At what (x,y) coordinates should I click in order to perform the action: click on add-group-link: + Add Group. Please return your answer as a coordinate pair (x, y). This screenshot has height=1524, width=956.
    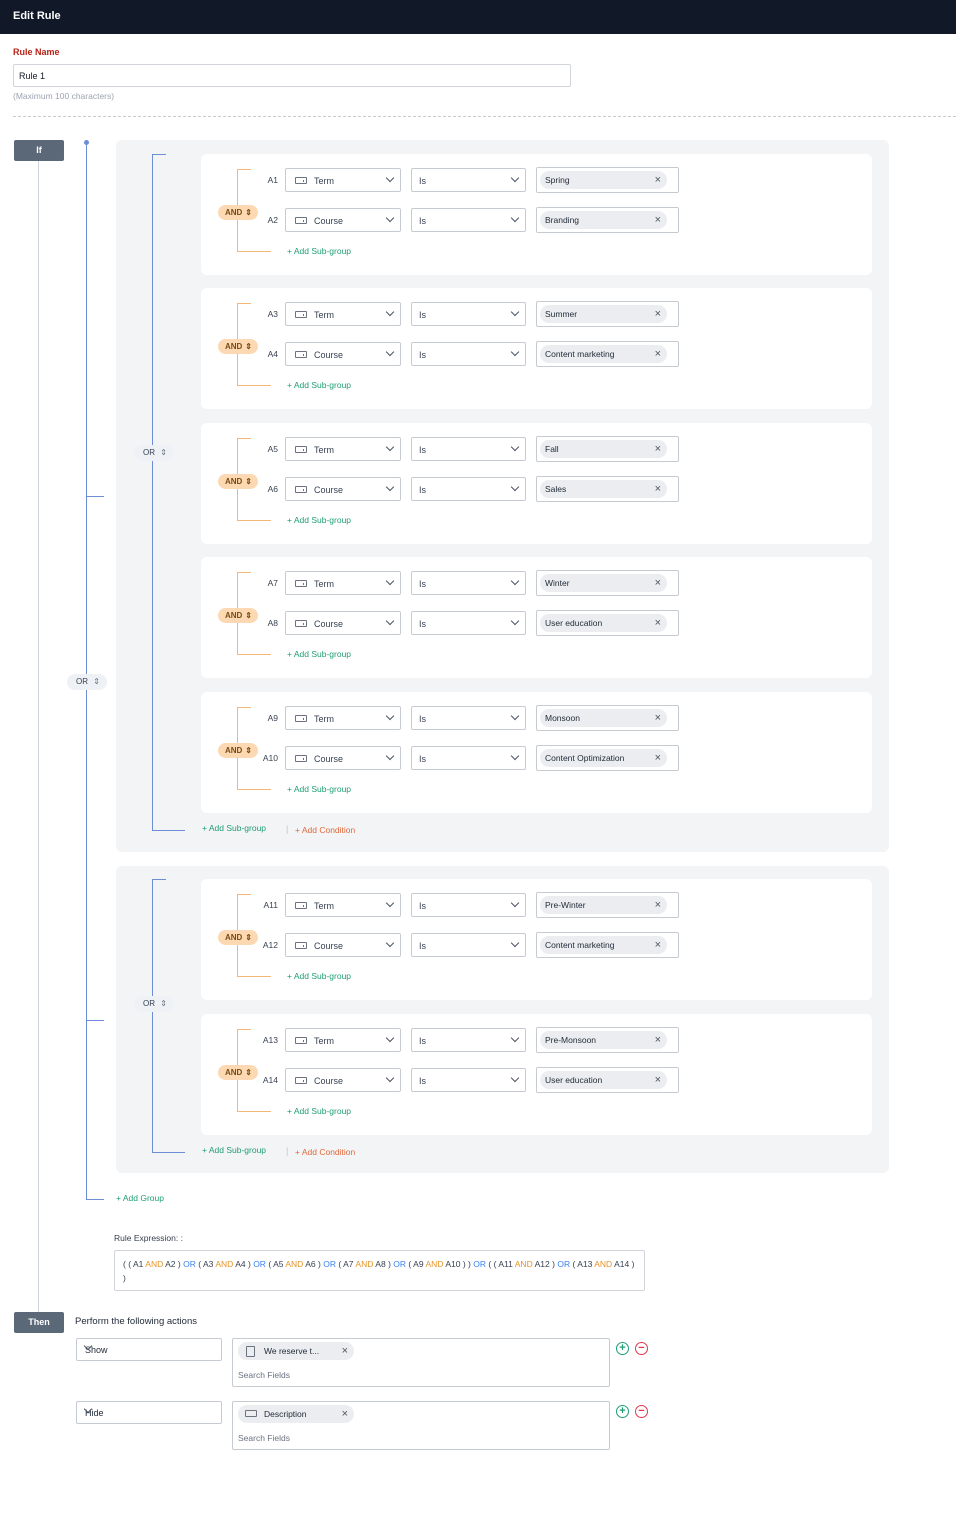
    Looking at the image, I should click on (140, 1198).